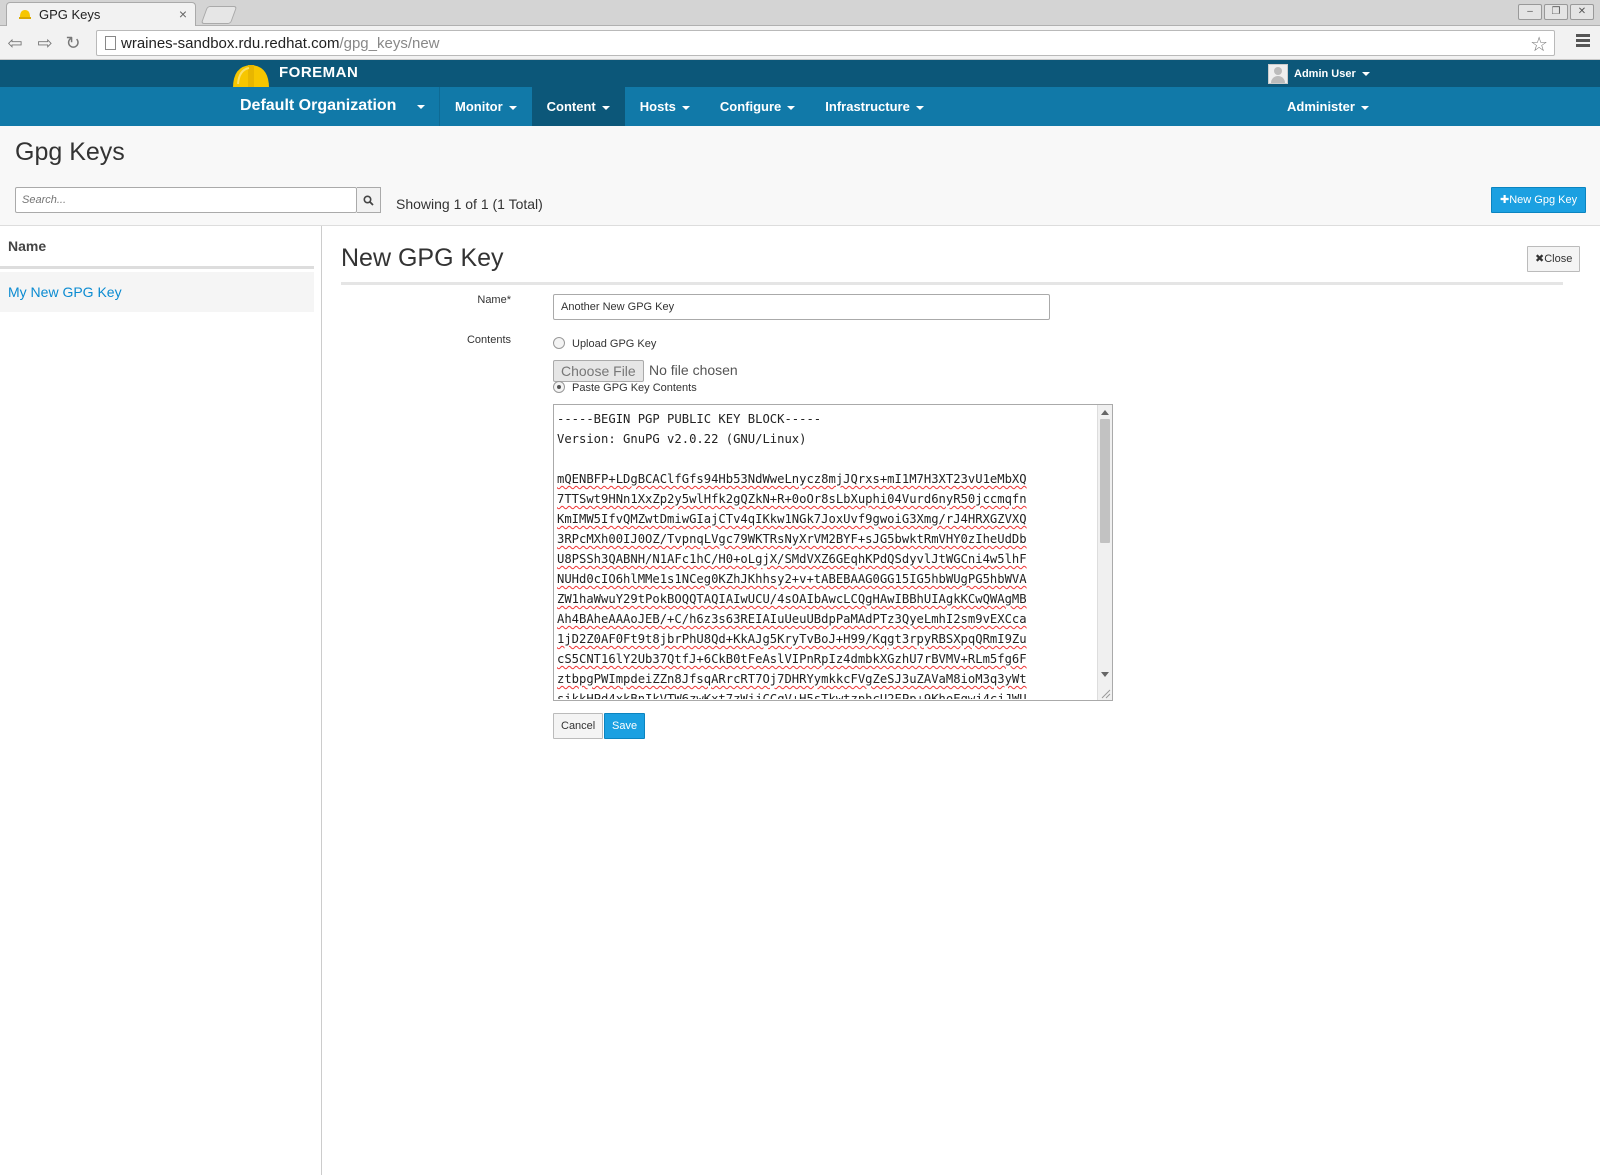 The height and width of the screenshot is (1175, 1600). I want to click on nav-hosts: Hosts, so click(665, 106).